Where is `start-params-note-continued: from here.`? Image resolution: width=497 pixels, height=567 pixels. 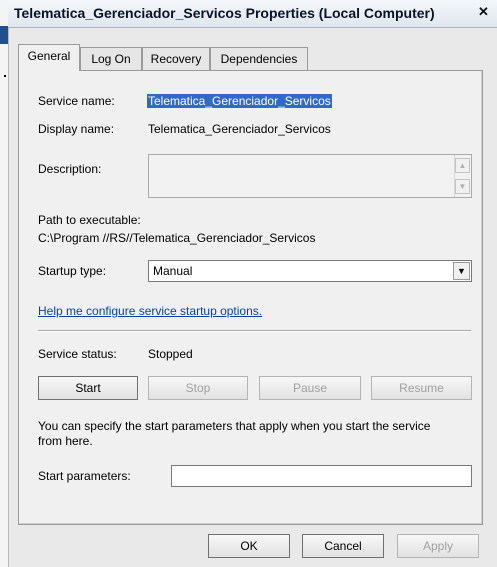 start-params-note-continued: from here. is located at coordinates (65, 441).